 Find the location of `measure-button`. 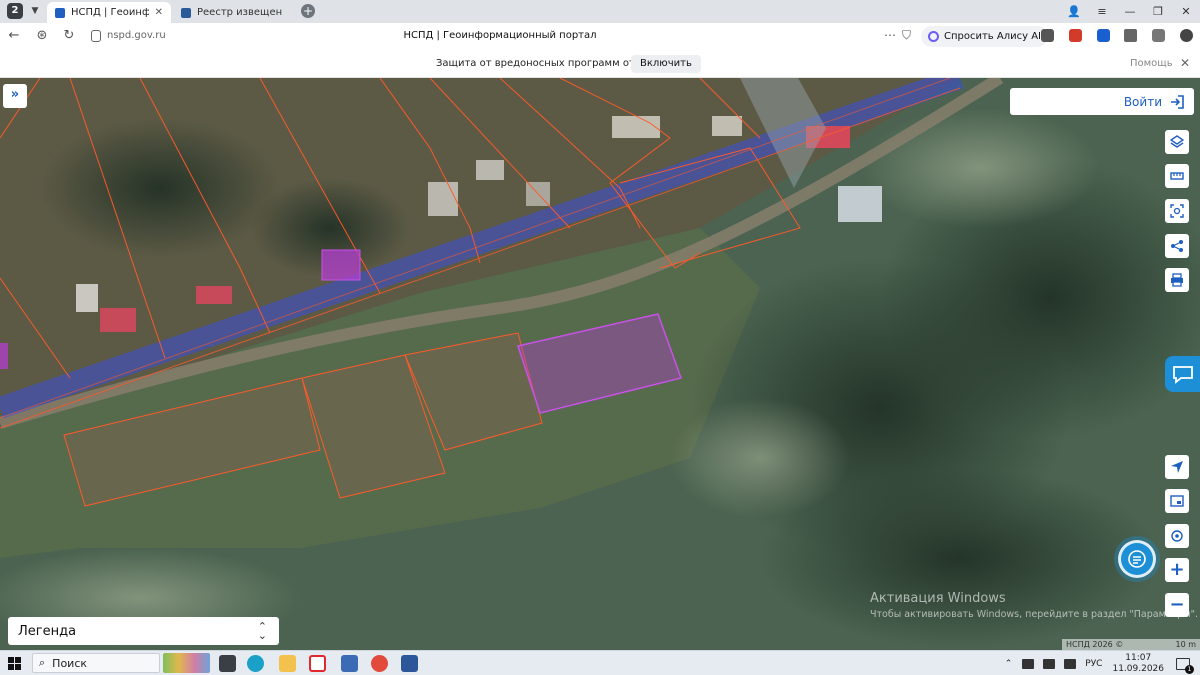

measure-button is located at coordinates (1177, 176).